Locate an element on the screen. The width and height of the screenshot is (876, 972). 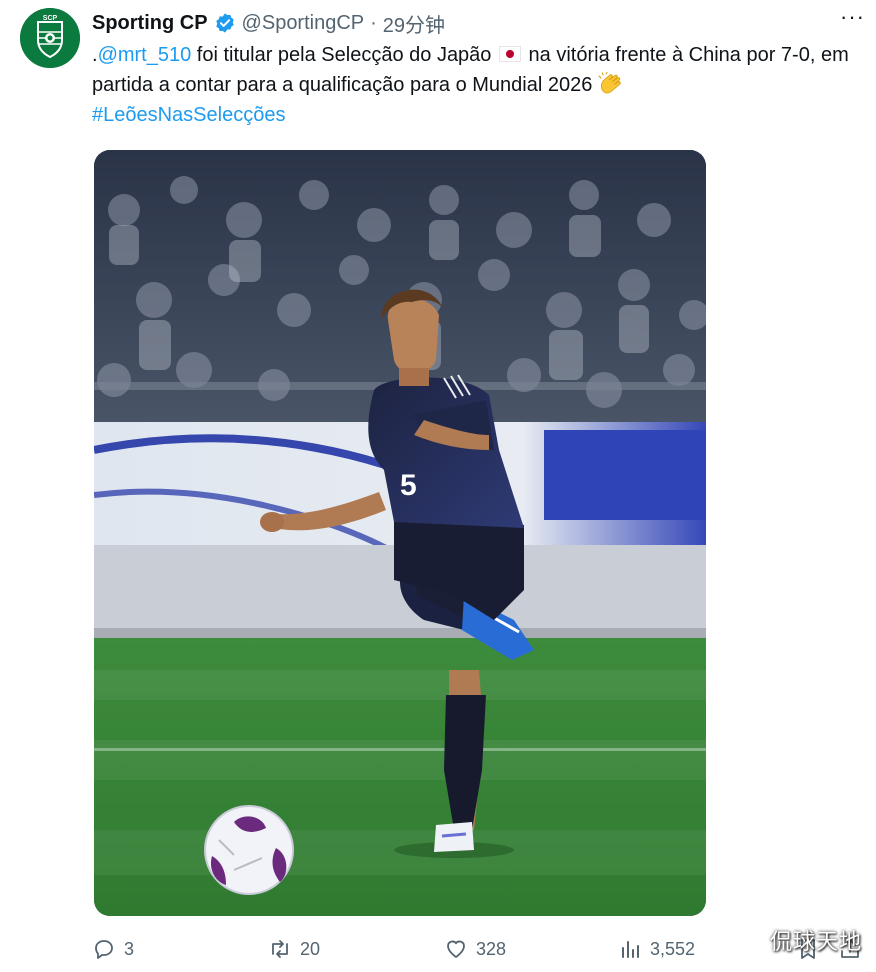
like-count: 328 is located at coordinates (491, 948).